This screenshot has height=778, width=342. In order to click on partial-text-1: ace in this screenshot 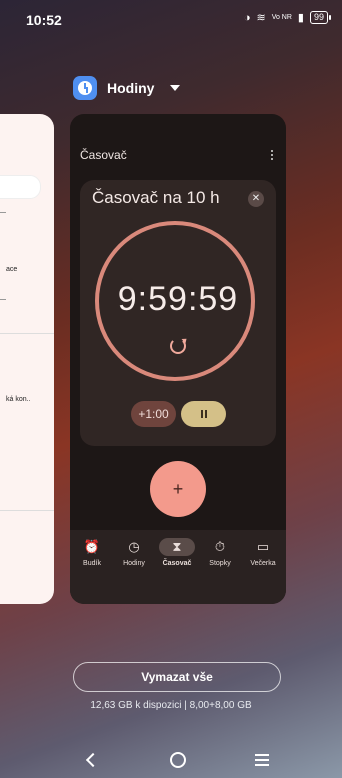, I will do `click(12, 269)`.